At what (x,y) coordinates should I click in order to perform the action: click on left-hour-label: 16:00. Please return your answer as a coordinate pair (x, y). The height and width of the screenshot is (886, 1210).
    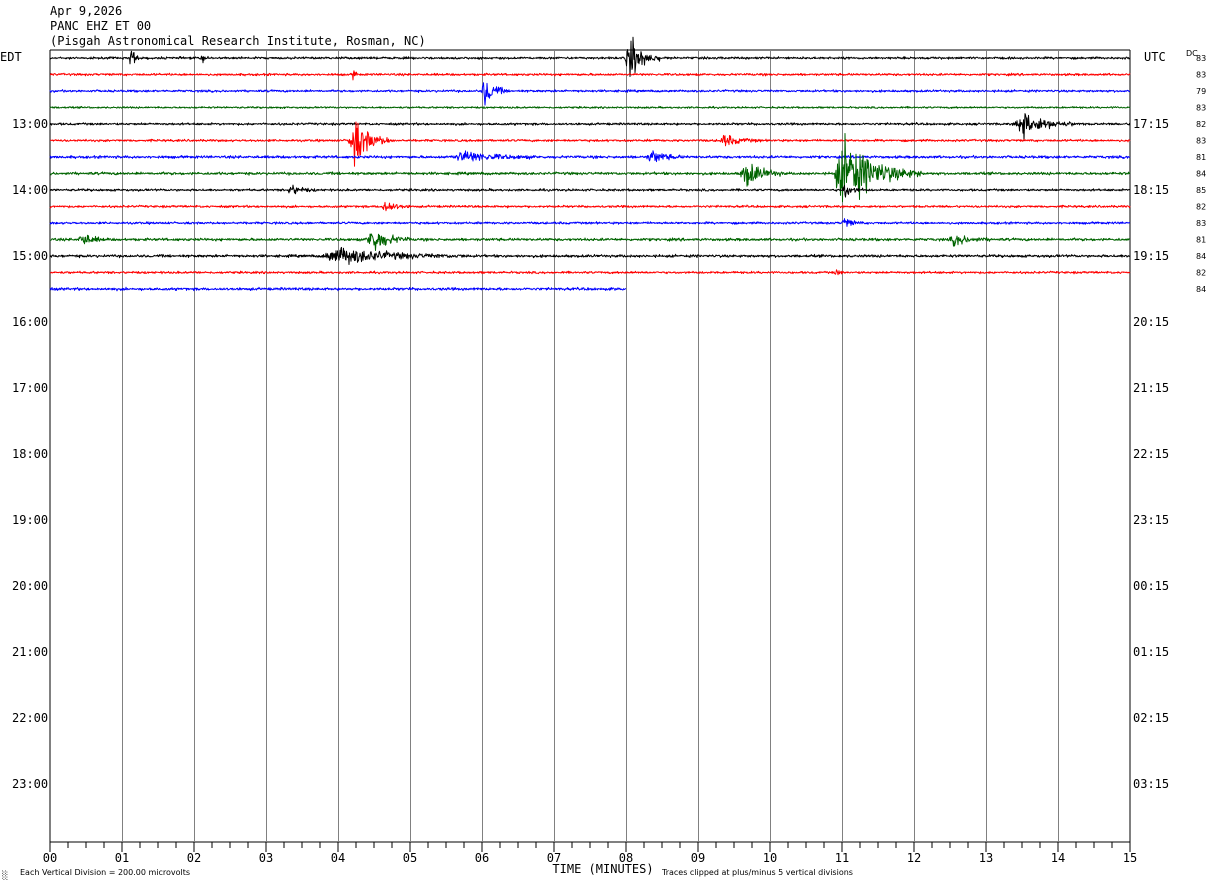
    Looking at the image, I should click on (30, 322).